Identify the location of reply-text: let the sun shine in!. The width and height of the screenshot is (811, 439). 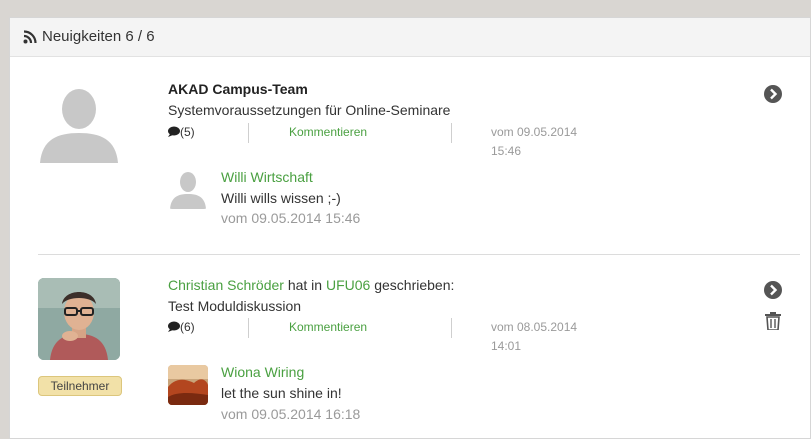
(281, 393).